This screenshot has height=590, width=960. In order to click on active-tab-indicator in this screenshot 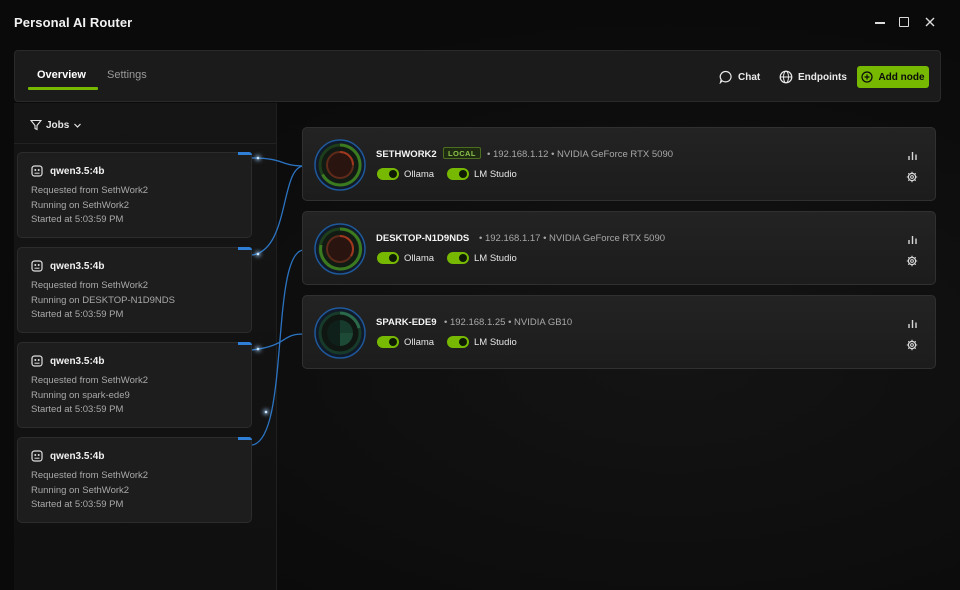, I will do `click(63, 88)`.